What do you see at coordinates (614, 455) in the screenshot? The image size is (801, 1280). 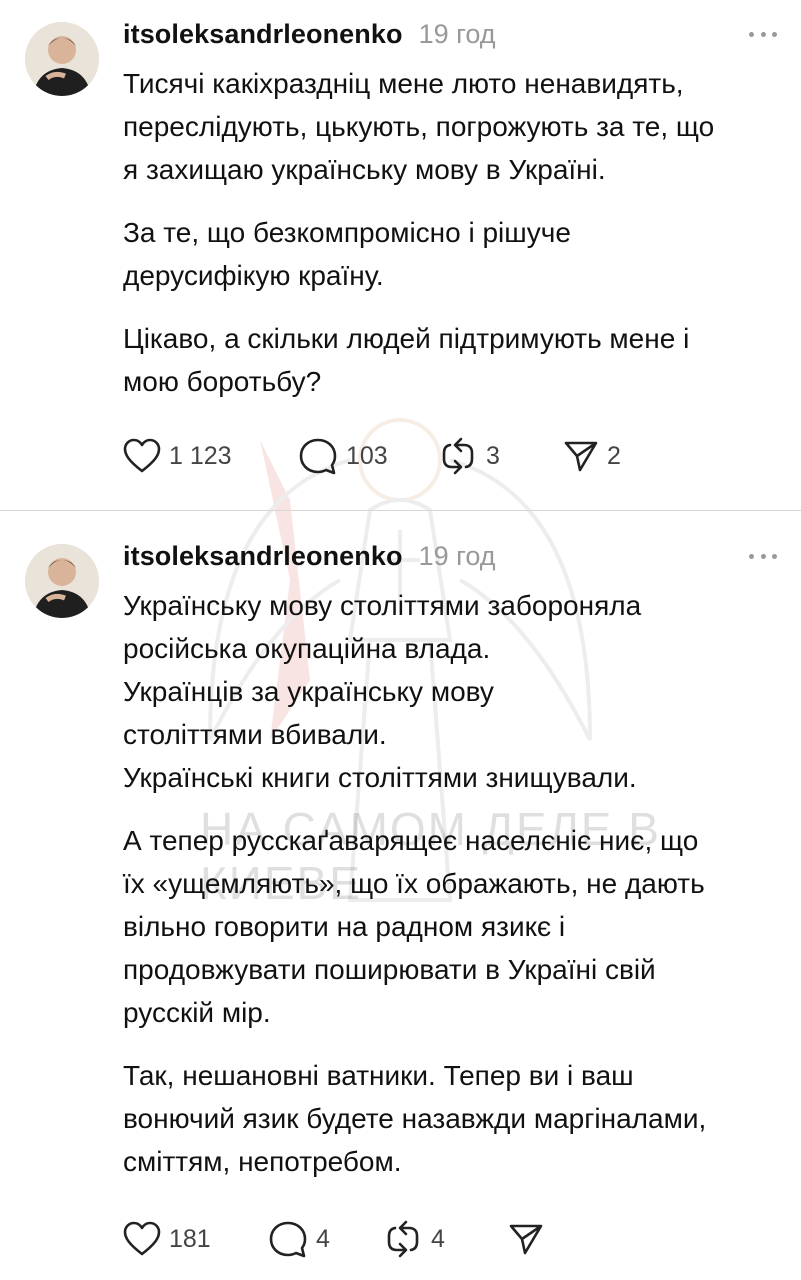 I see `share-count: 2` at bounding box center [614, 455].